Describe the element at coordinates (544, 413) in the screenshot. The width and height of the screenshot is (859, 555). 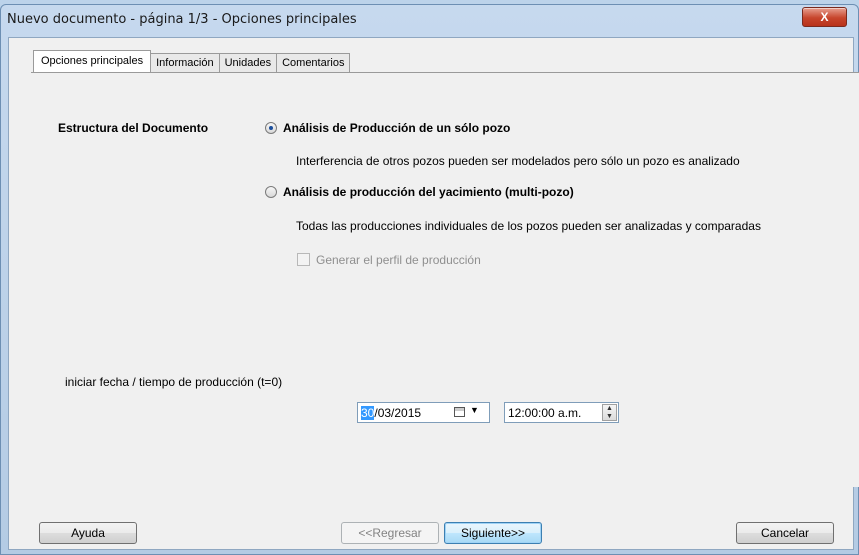
I see `start-time-value: 12:00:00 a.m.` at that location.